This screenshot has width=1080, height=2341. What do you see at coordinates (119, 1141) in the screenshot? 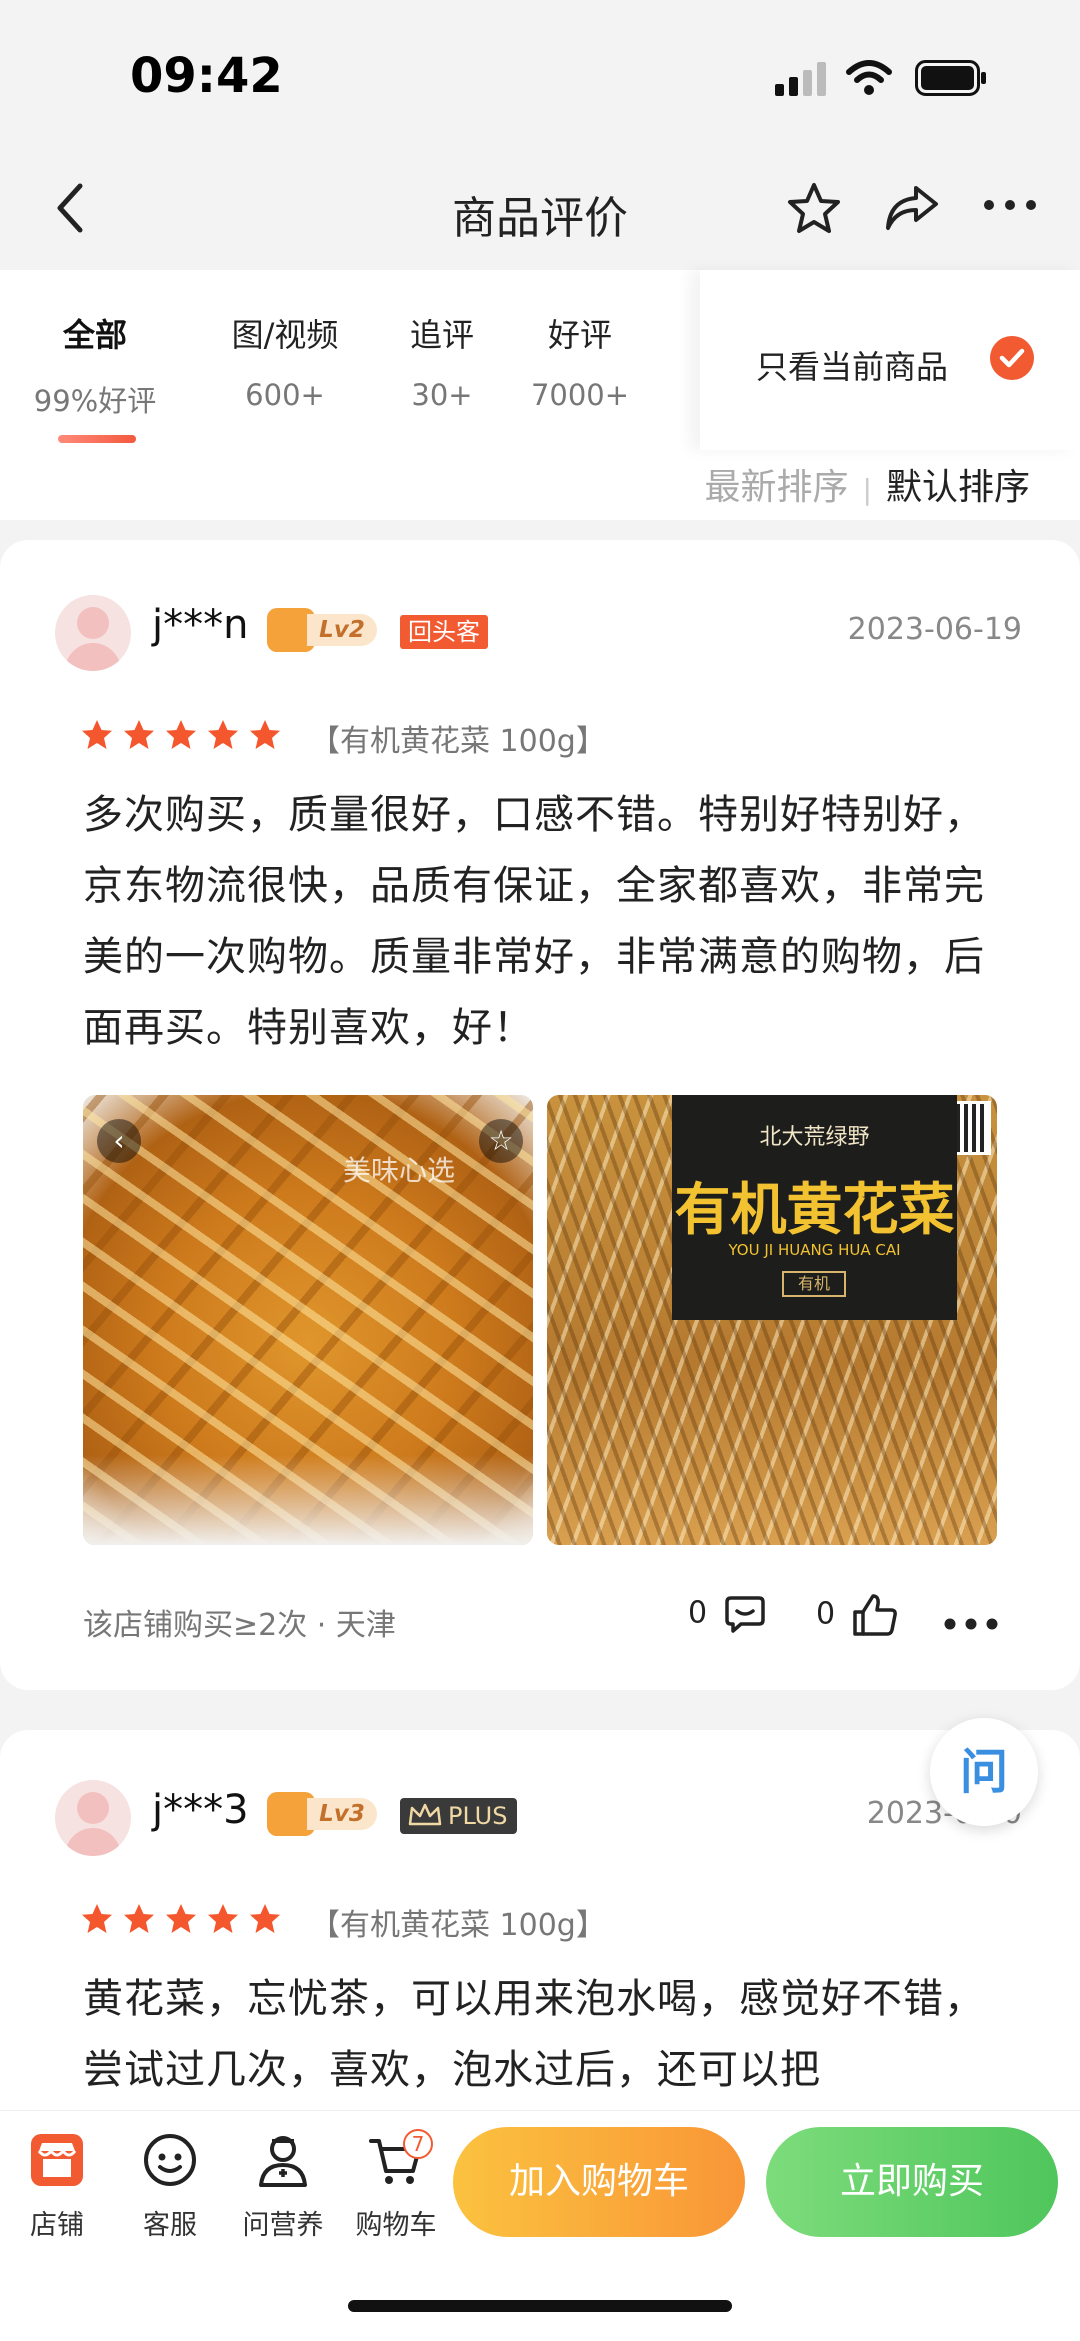
I see `image-back-icon: ‹` at bounding box center [119, 1141].